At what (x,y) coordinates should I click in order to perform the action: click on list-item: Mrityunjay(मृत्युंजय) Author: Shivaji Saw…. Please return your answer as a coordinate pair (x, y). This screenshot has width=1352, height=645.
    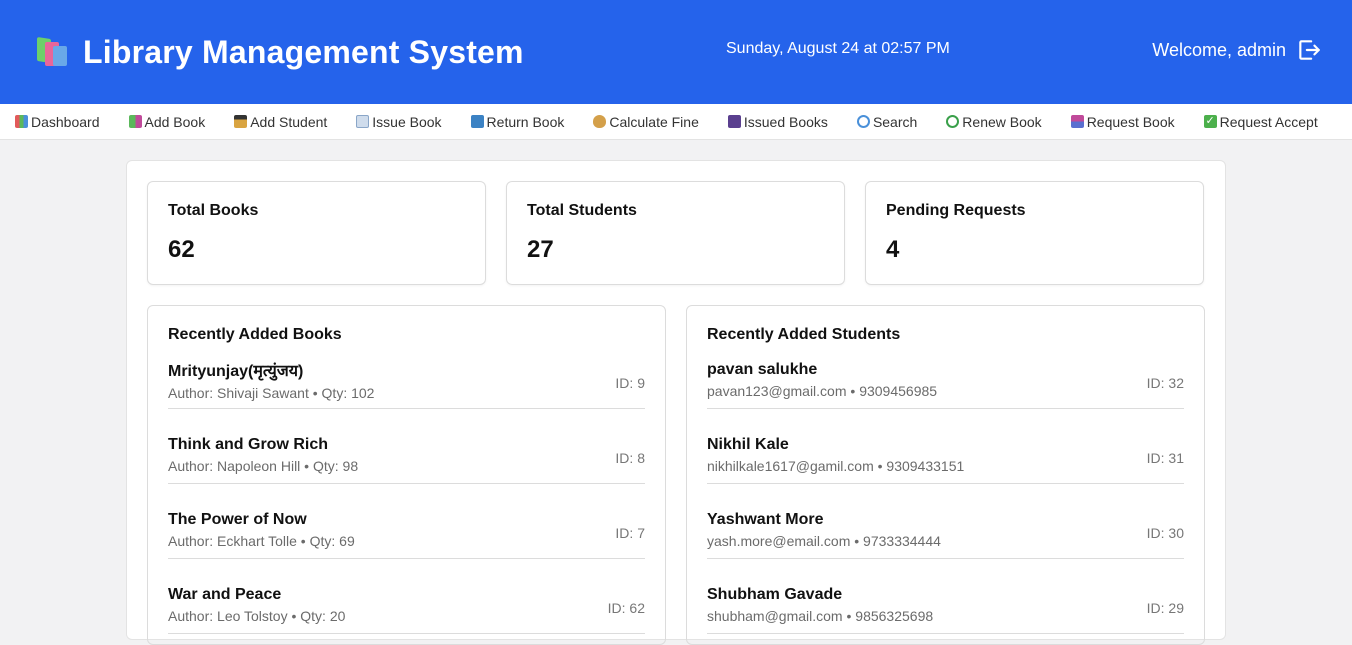
    Looking at the image, I should click on (406, 384).